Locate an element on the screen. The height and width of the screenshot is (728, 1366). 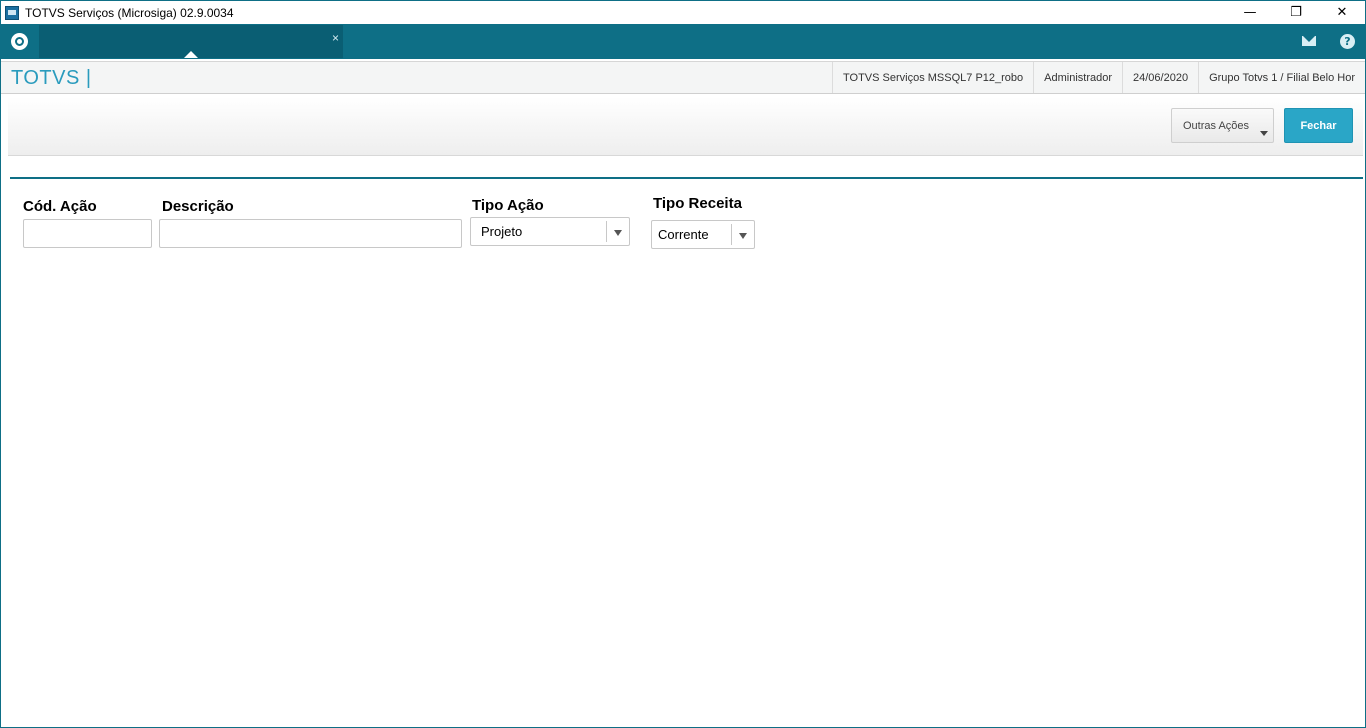
descricao-label: Descrição is located at coordinates (198, 206).